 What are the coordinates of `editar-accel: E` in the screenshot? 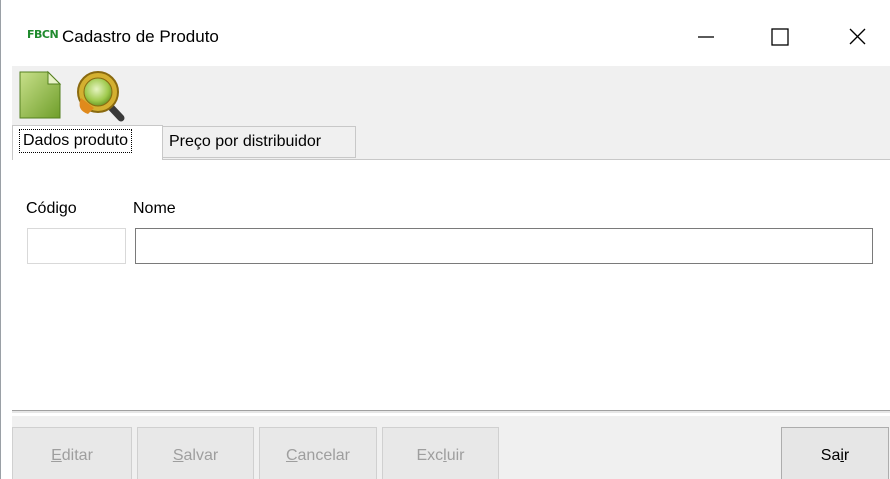 It's located at (56, 455).